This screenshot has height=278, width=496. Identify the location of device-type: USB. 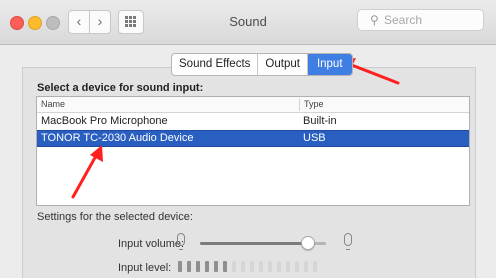
(314, 138).